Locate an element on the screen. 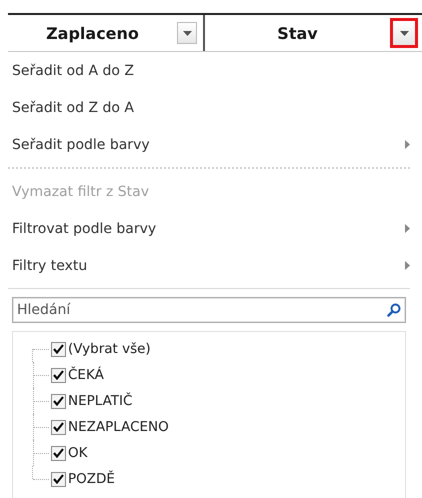 Image resolution: width=422 pixels, height=498 pixels. search-field: Hledání is located at coordinates (209, 310).